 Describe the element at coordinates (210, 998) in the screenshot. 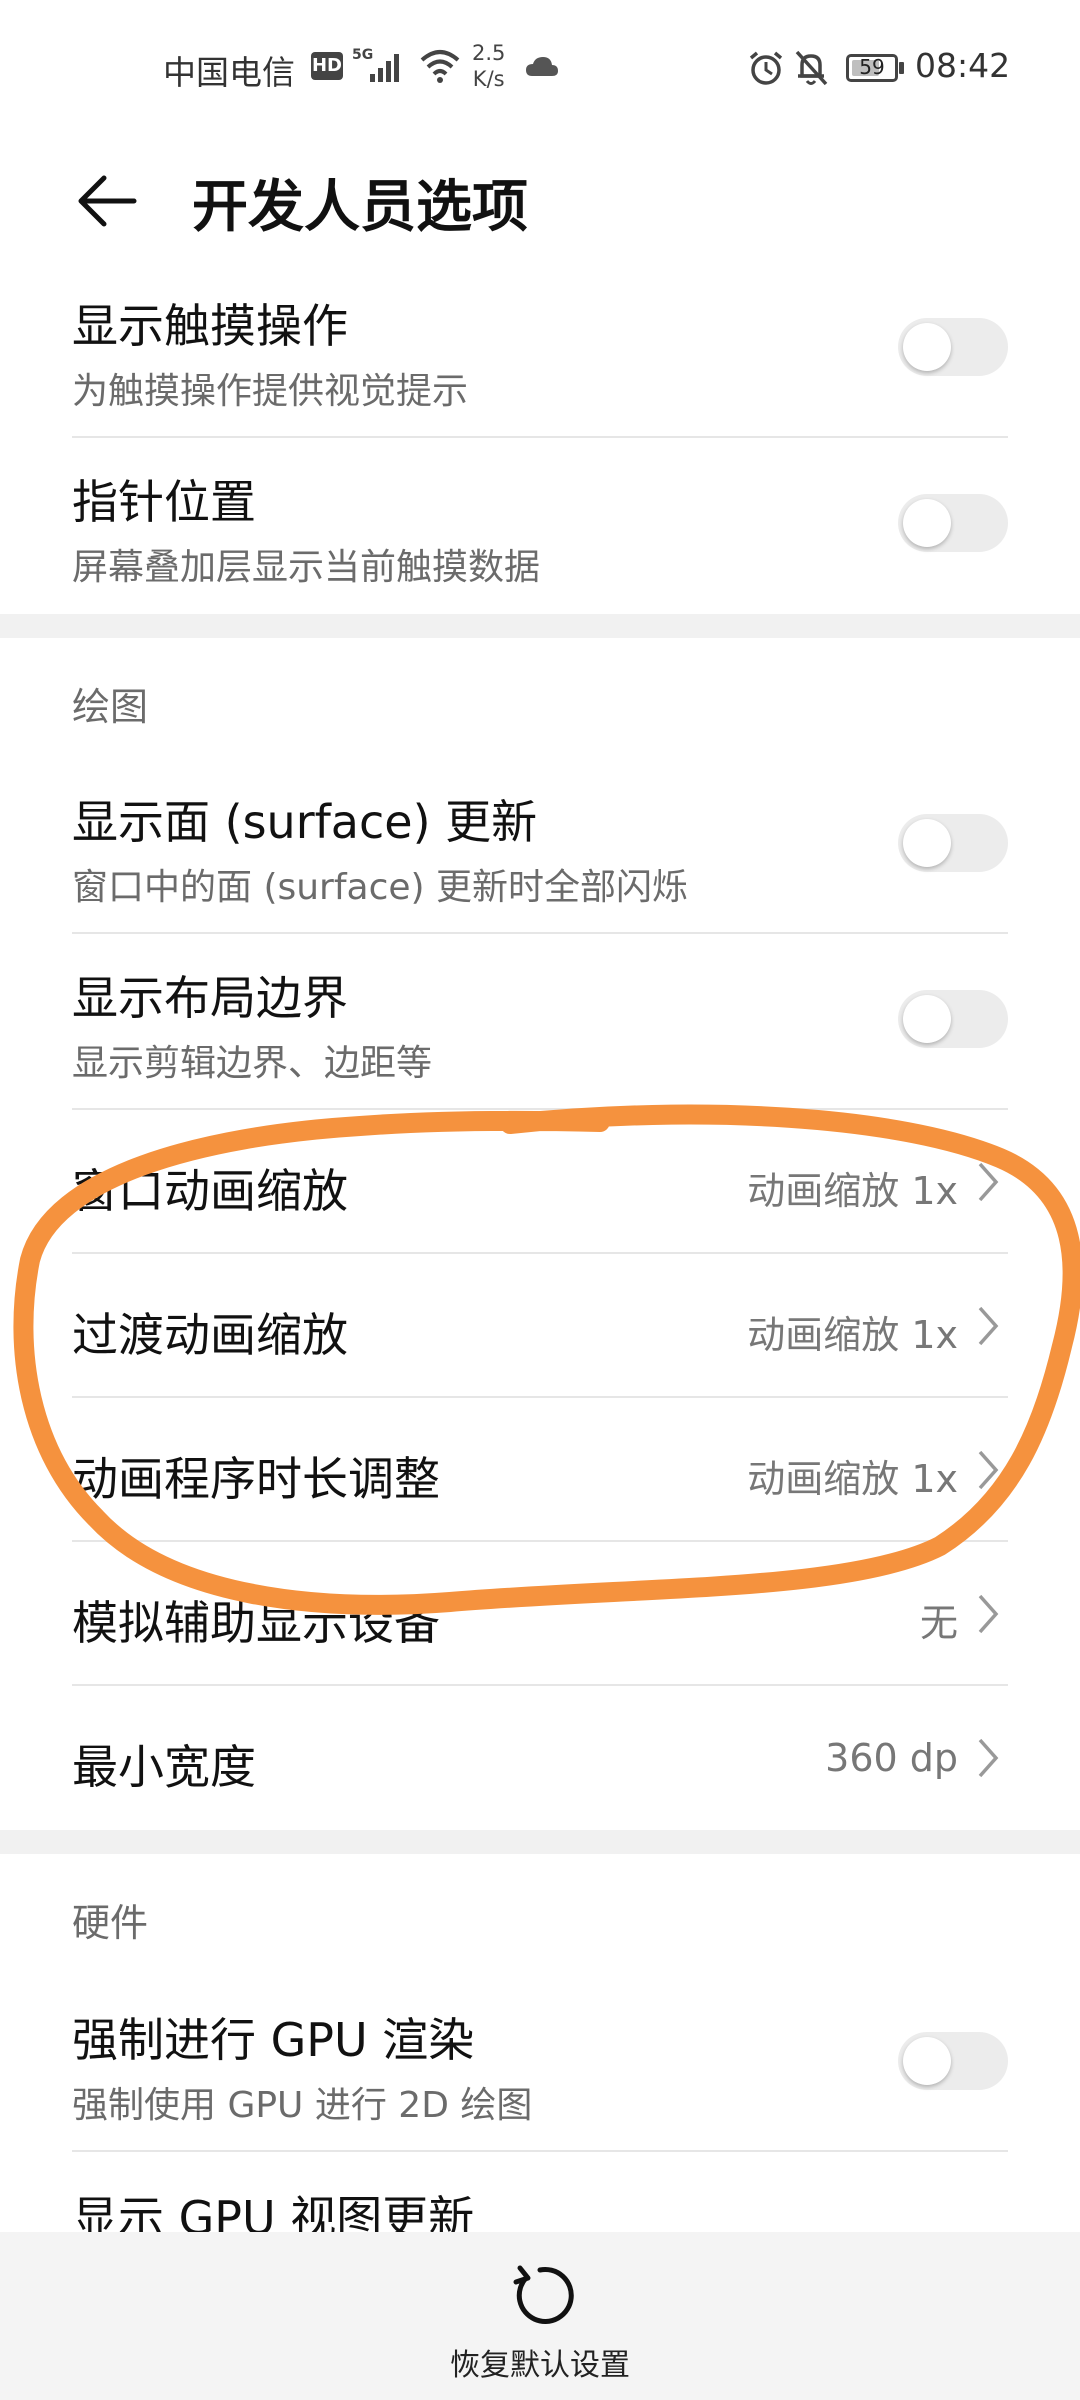

I see `show-layout-bounds-title: 显示布局边界` at that location.